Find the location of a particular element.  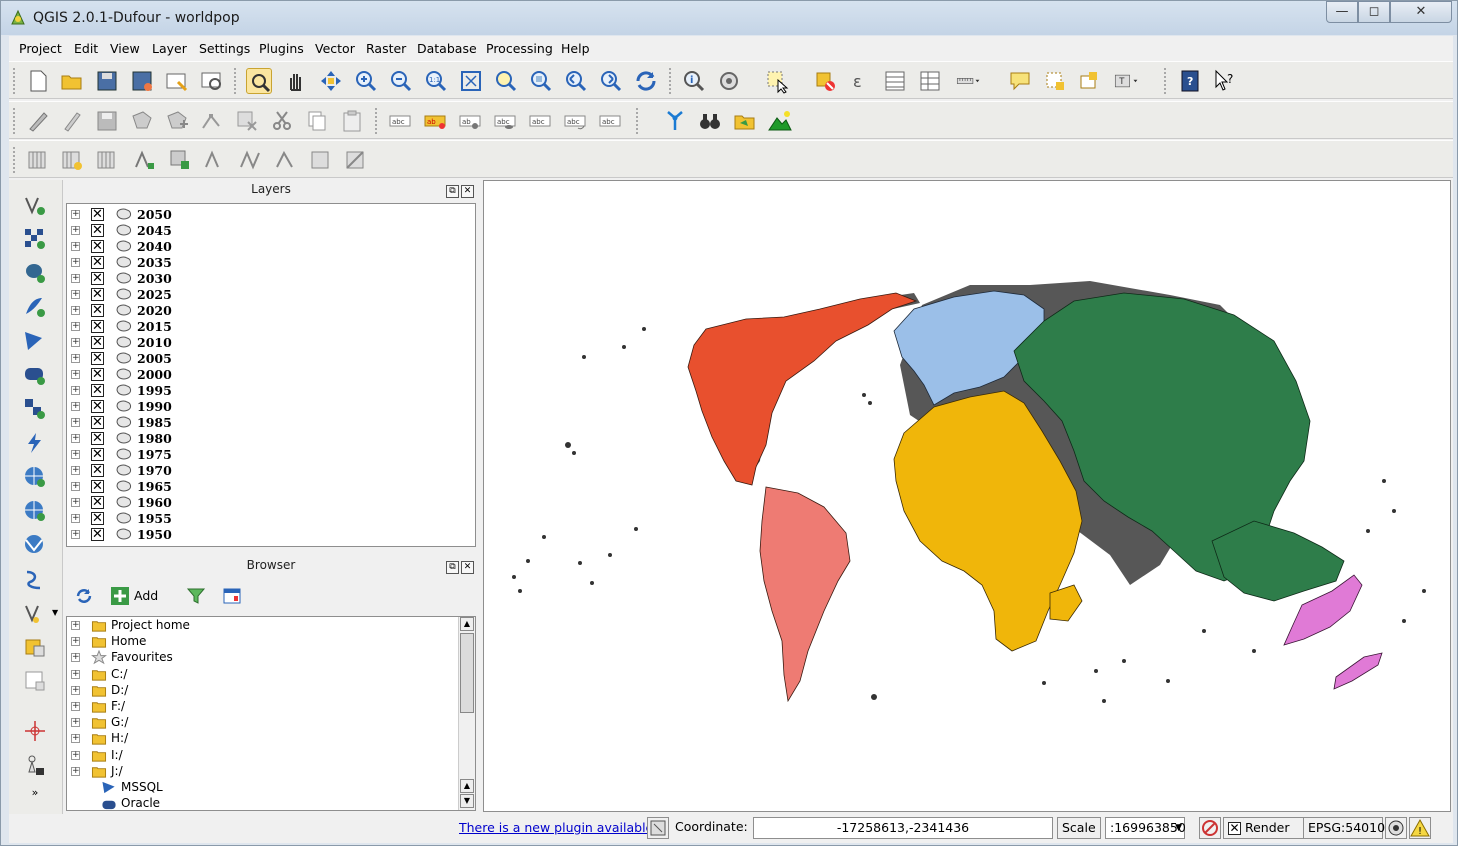

composer-manager-icon is located at coordinates (212, 81).